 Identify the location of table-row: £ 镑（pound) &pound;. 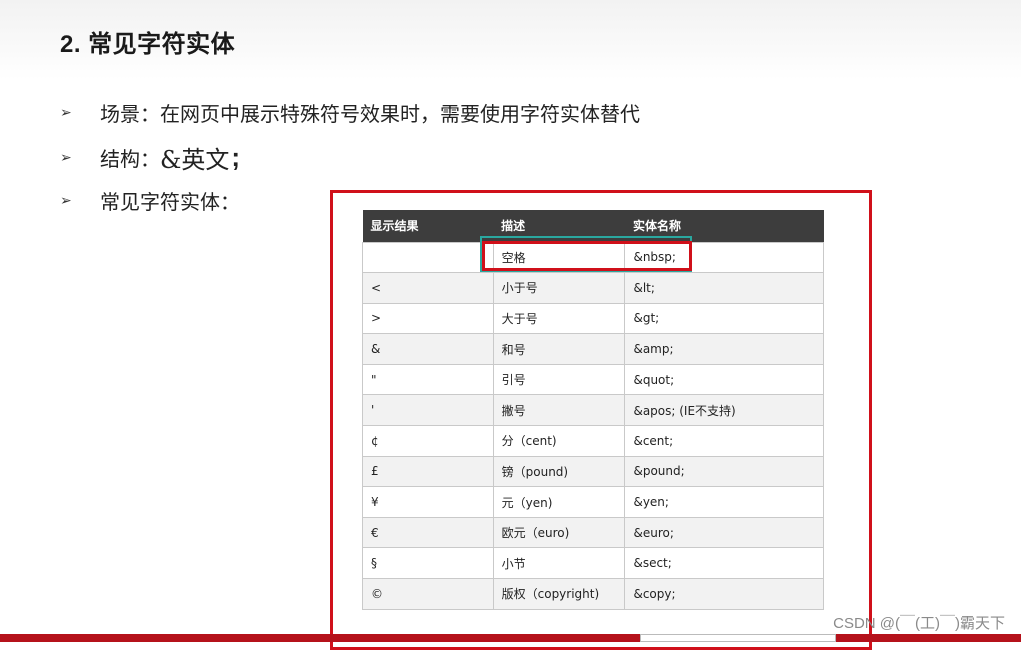
(593, 471).